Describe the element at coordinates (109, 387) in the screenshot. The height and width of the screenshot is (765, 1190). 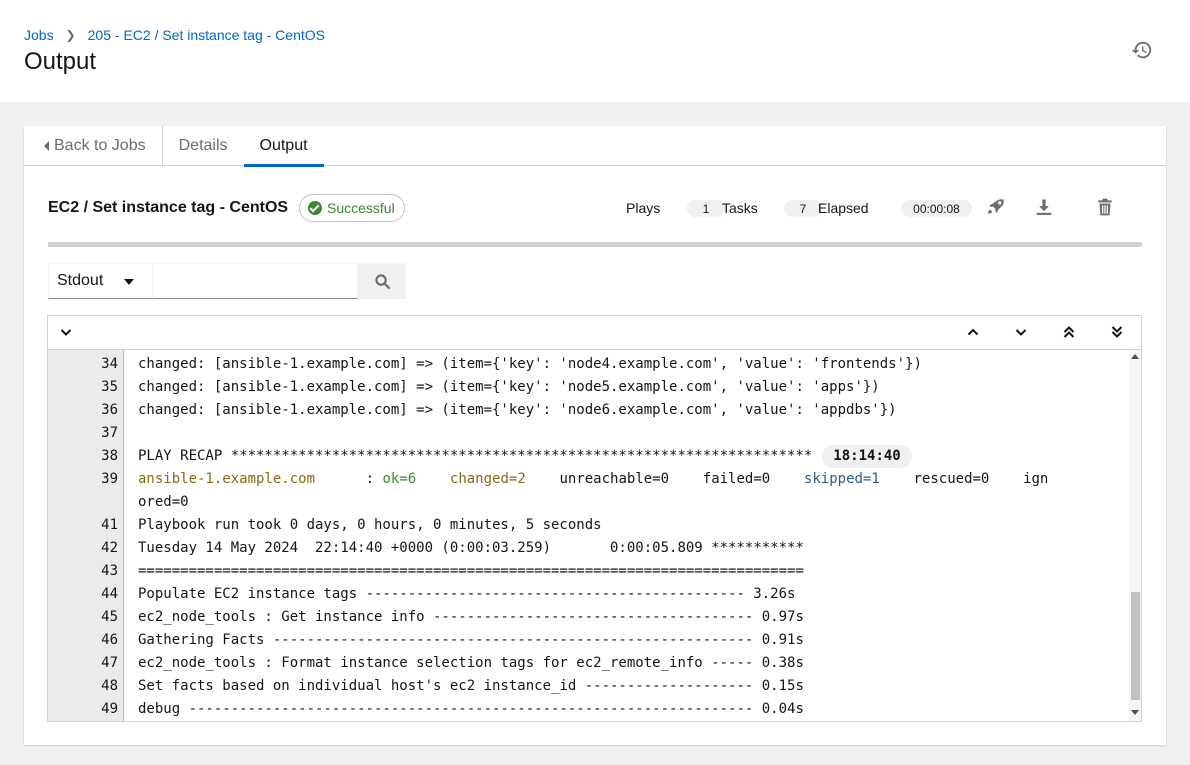
I see `line-number: 35` at that location.